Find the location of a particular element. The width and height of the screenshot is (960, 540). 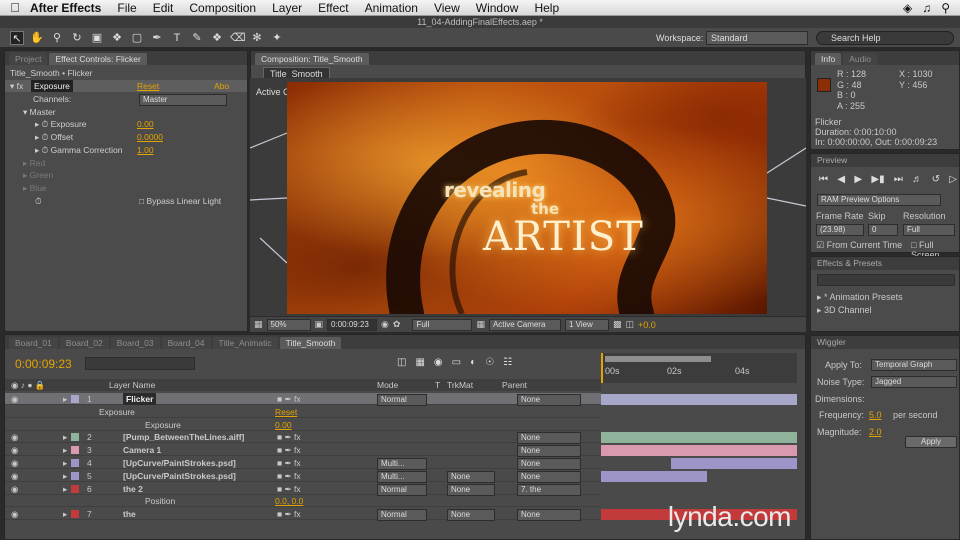

tab-board-03: Board_03 is located at coordinates (135, 343).